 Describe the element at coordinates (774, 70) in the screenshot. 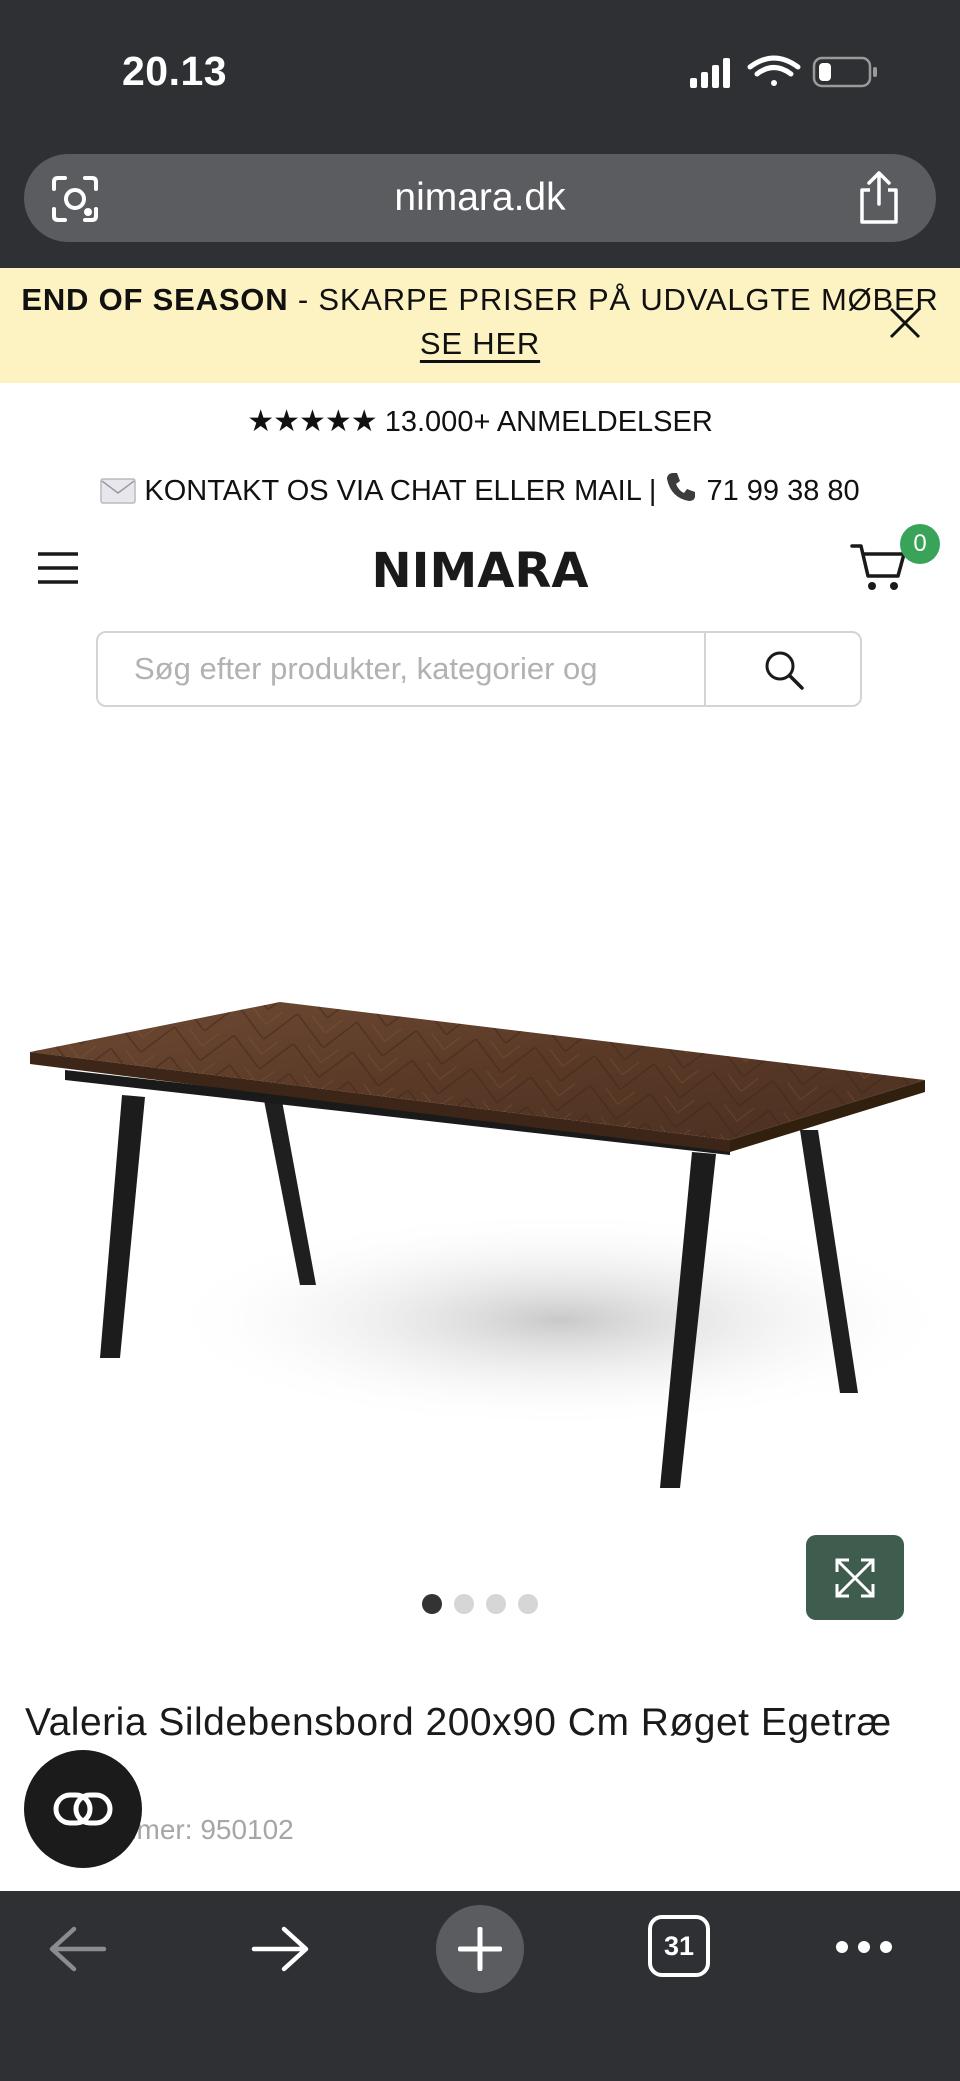

I see `wifi-icon` at that location.